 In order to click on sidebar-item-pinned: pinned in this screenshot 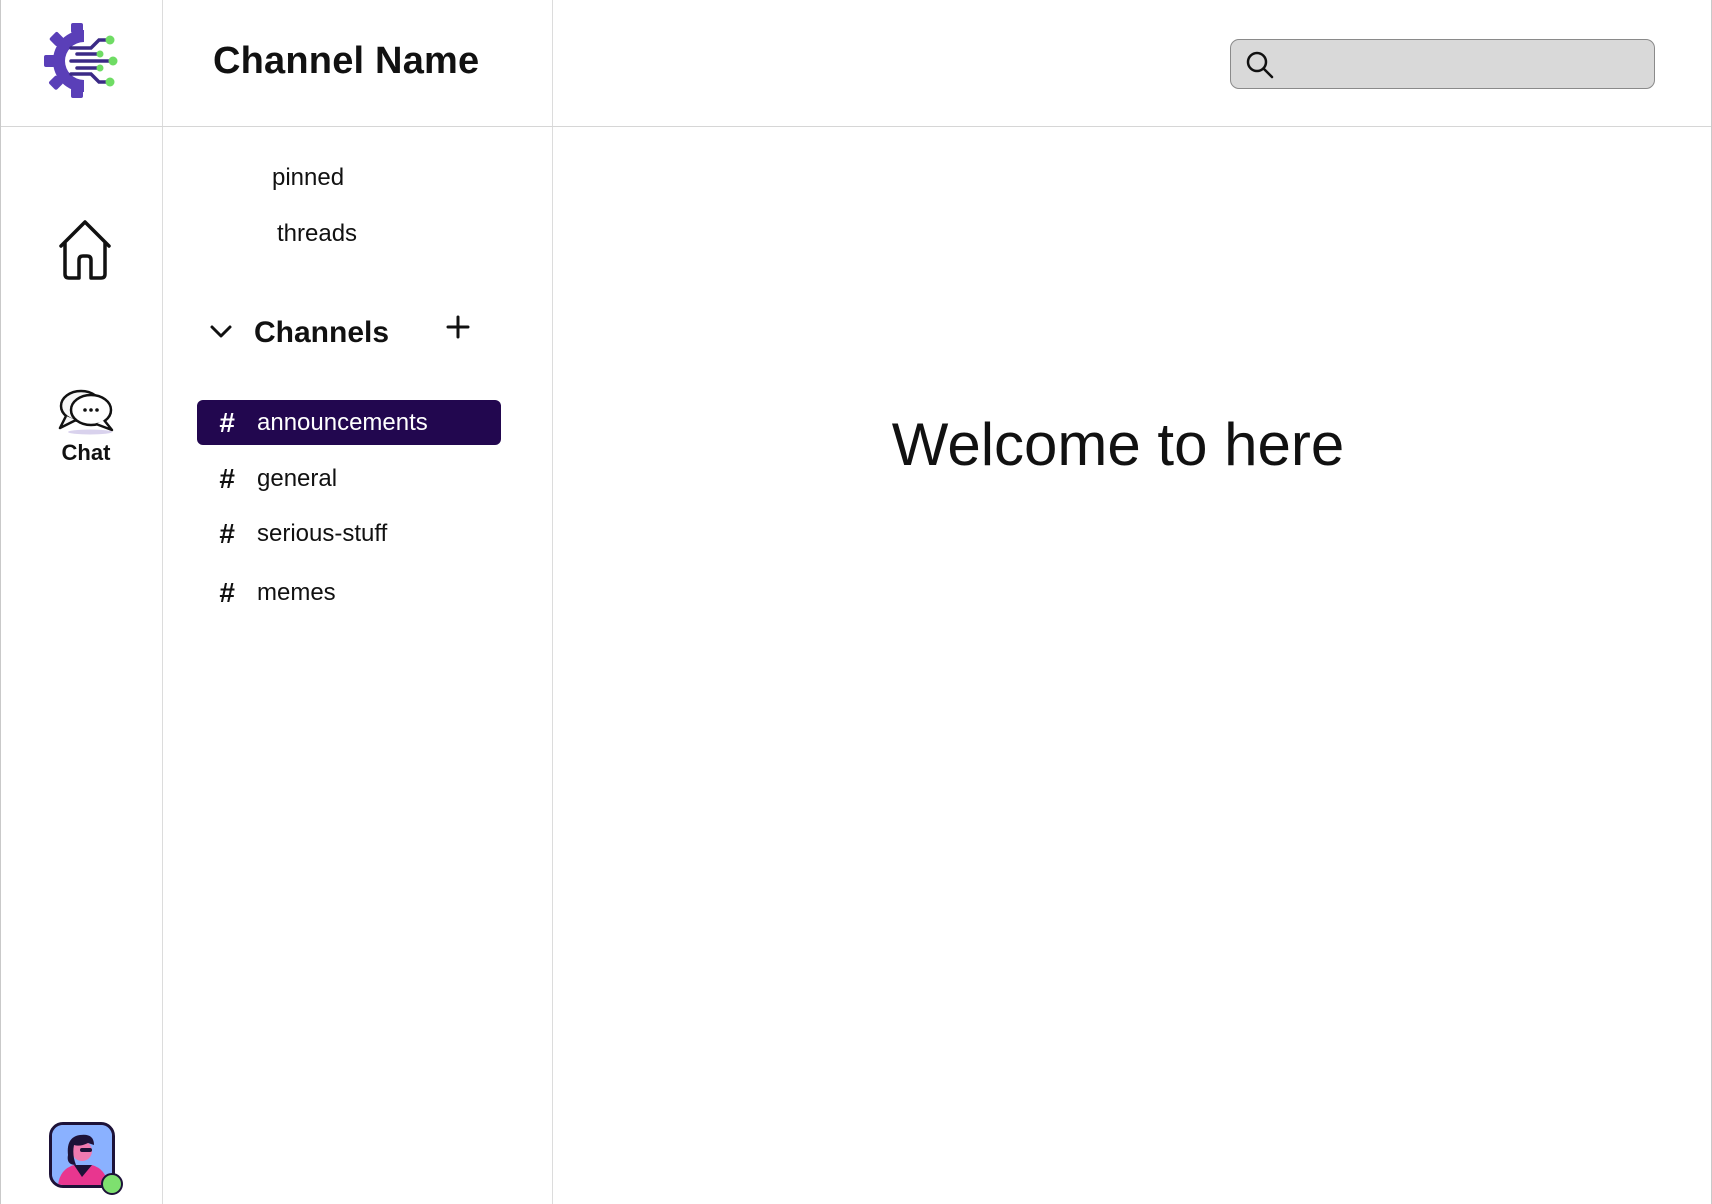, I will do `click(308, 178)`.